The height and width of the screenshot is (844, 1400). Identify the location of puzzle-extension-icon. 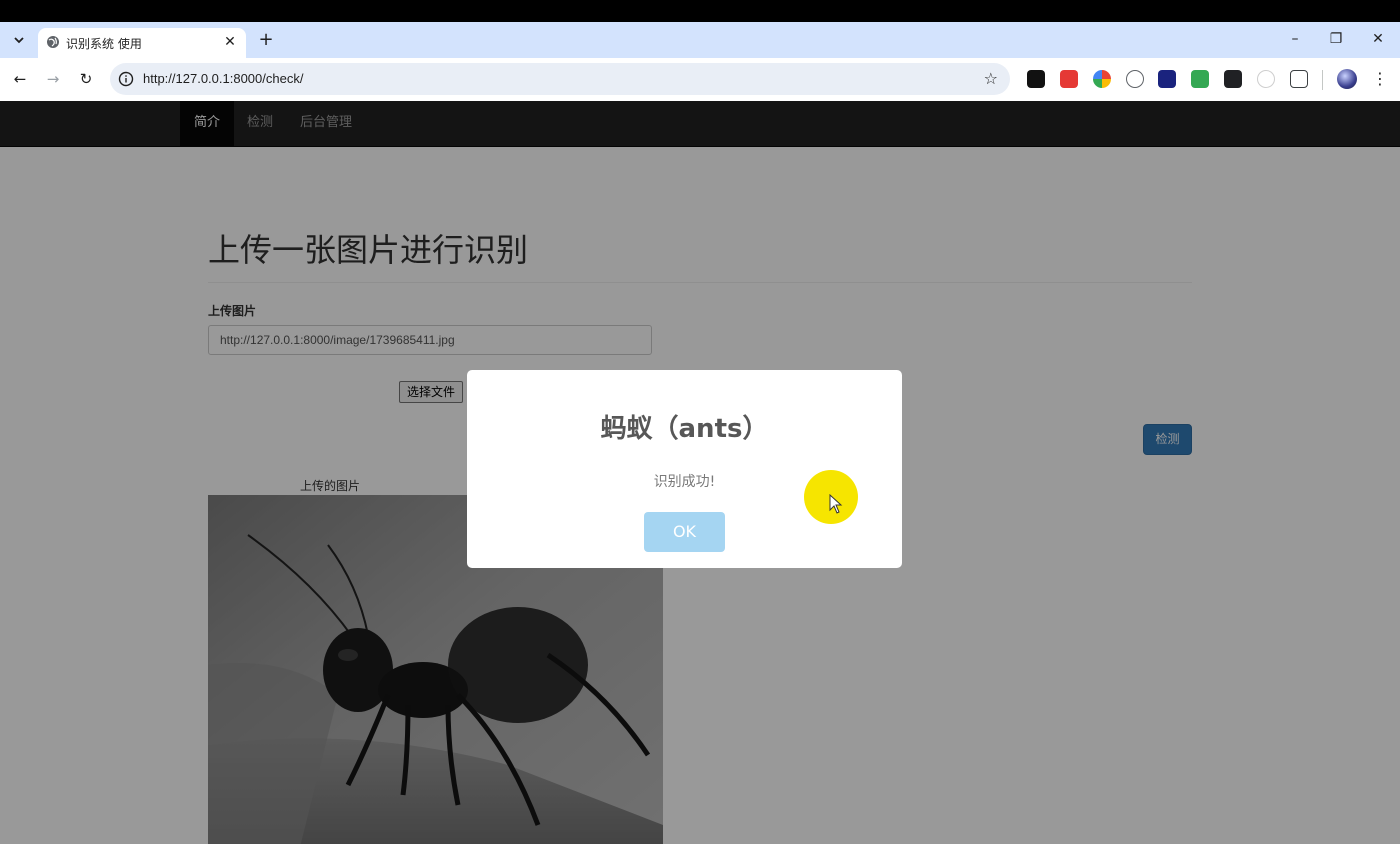
(1299, 79).